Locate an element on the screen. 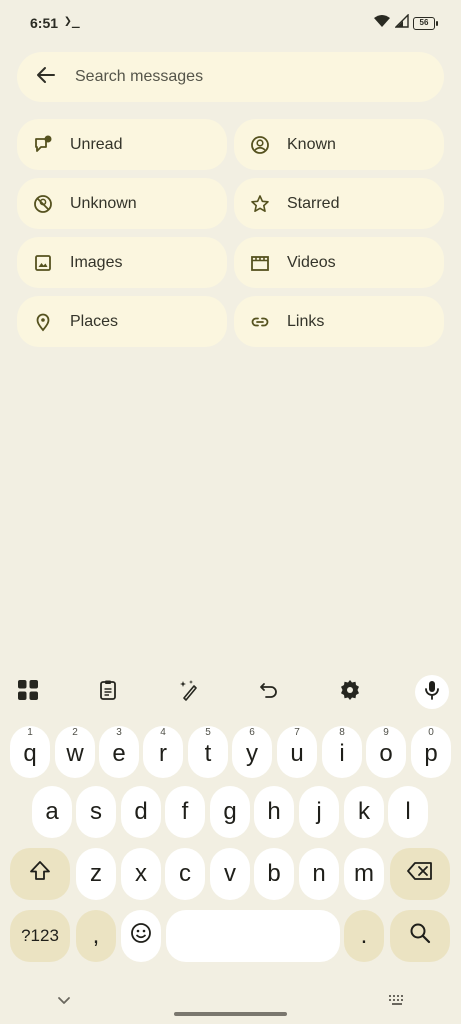  key-label: ?123 is located at coordinates (40, 935).